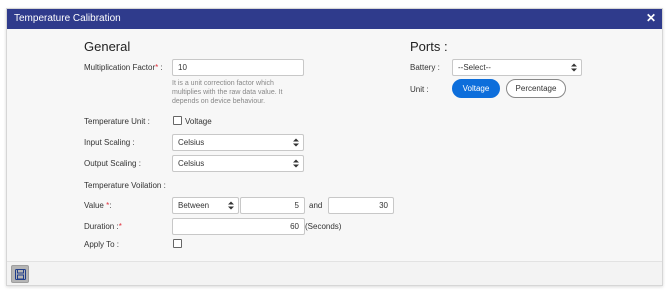  I want to click on value-operator-value: Between, so click(194, 205).